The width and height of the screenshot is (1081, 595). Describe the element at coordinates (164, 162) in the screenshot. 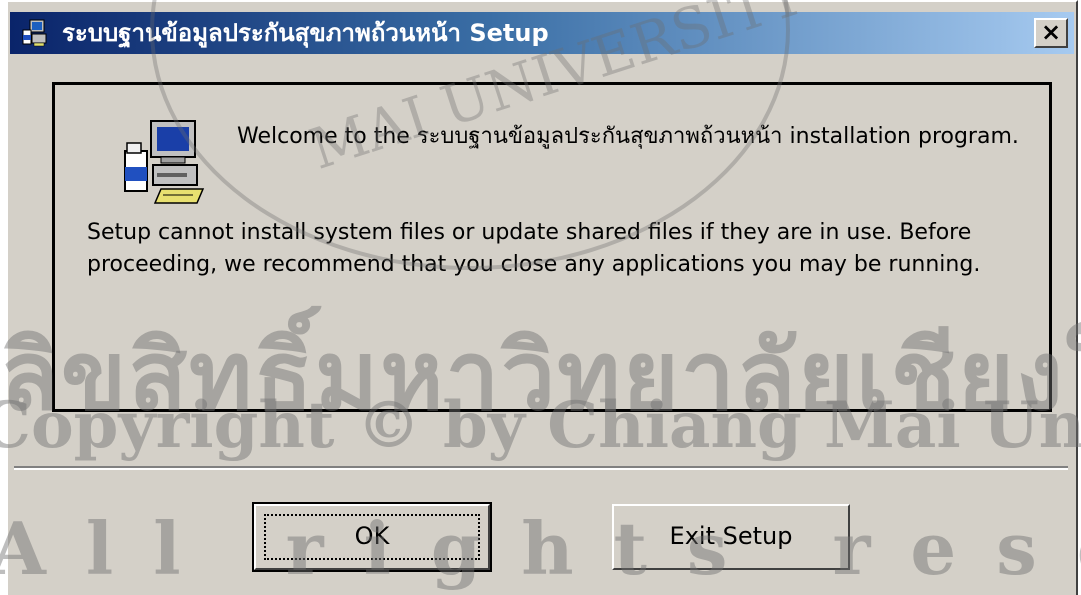

I see `computer-setup-icon` at that location.